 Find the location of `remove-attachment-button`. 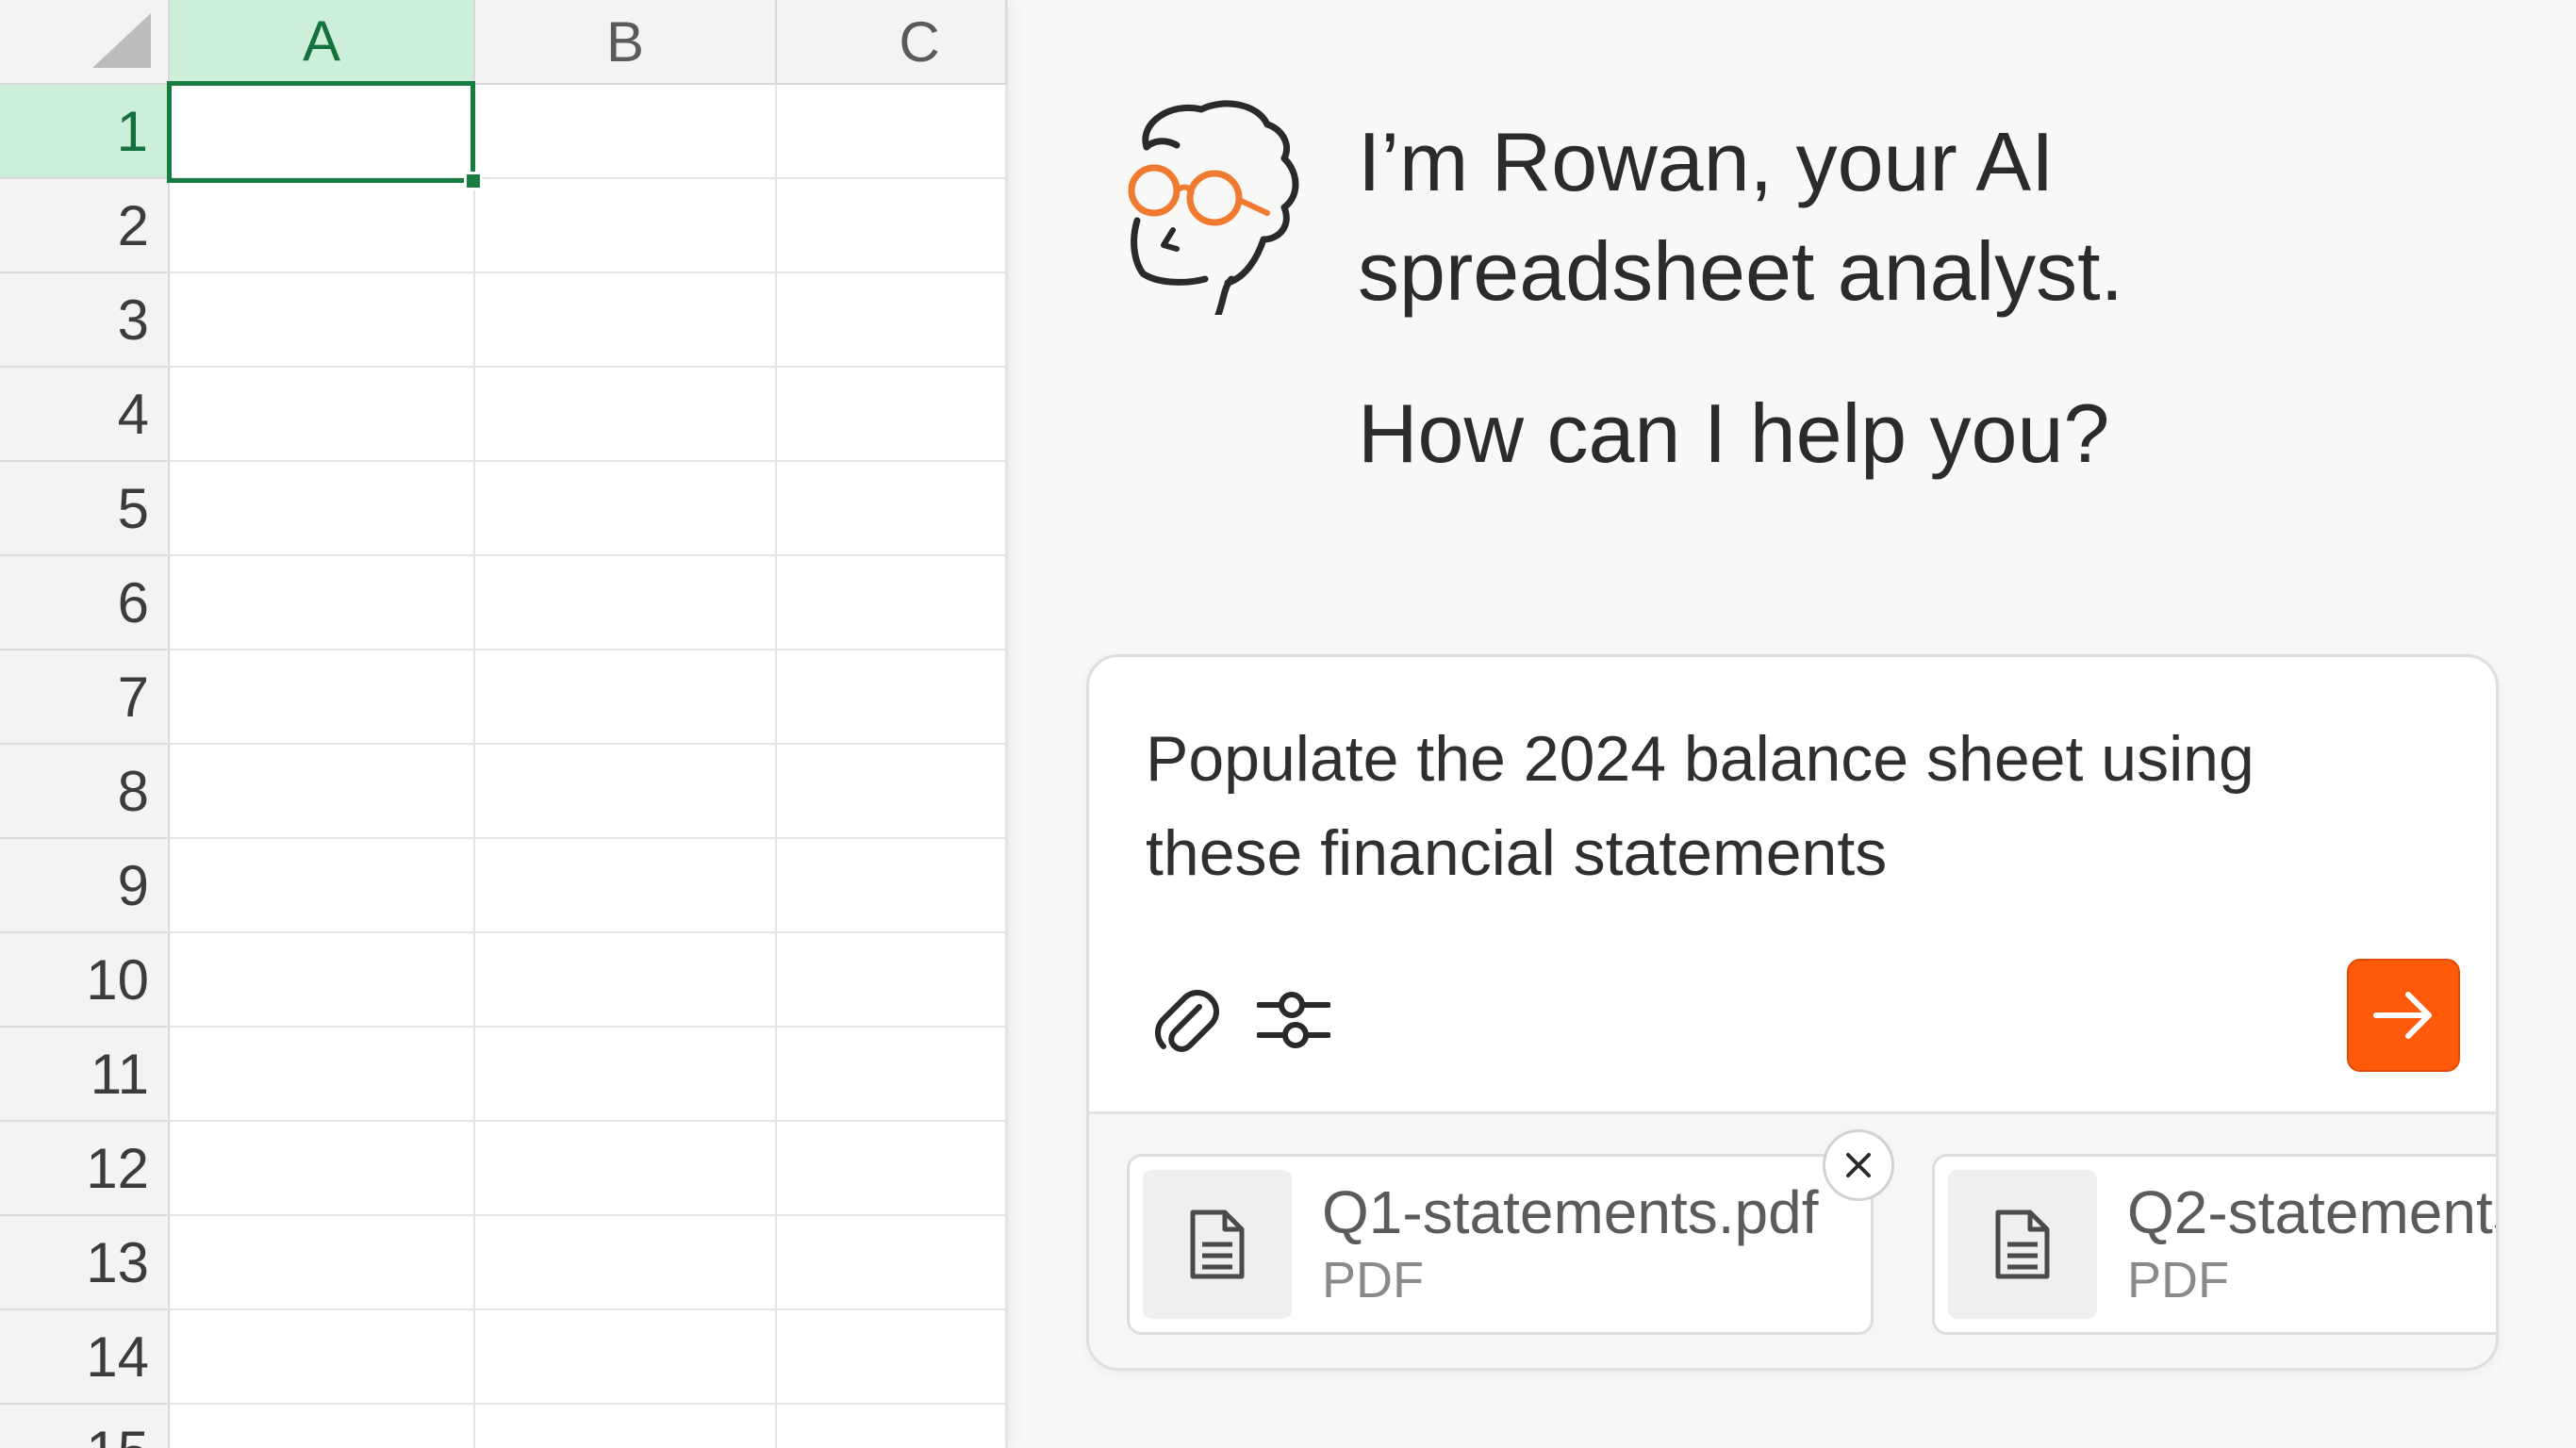

remove-attachment-button is located at coordinates (1858, 1165).